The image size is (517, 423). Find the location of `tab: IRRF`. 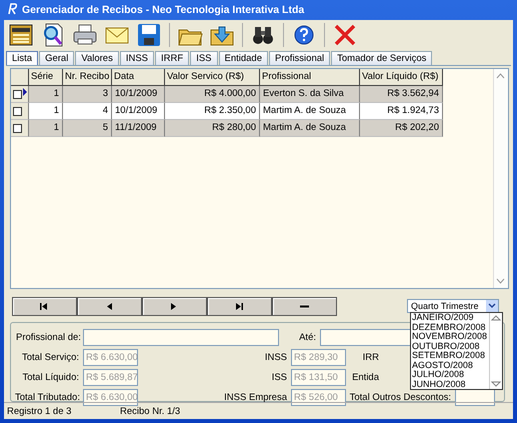

tab: IRRF is located at coordinates (172, 58).